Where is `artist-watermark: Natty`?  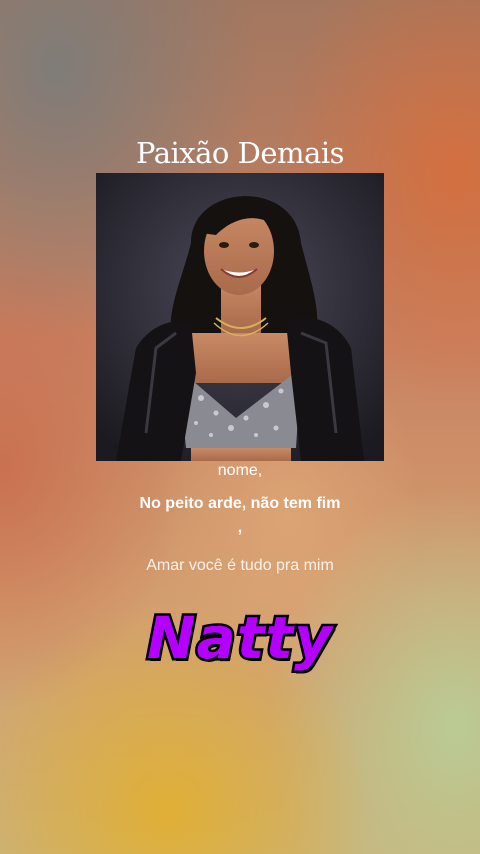
artist-watermark: Natty is located at coordinates (240, 638).